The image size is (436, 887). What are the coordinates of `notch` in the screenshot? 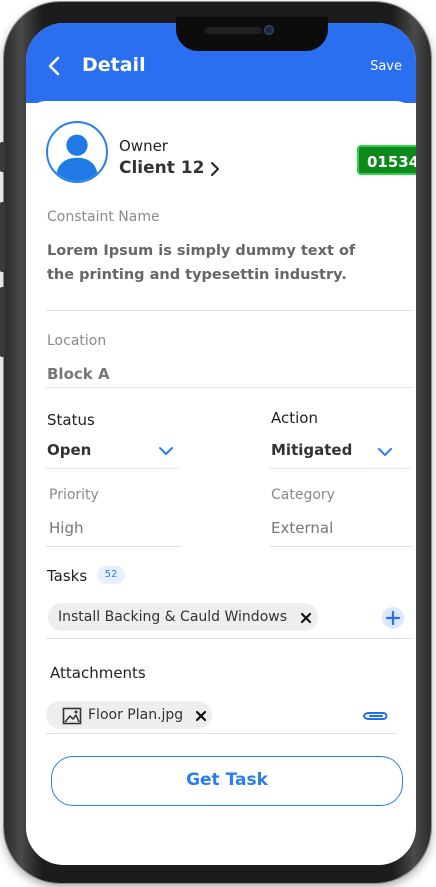 It's located at (252, 34).